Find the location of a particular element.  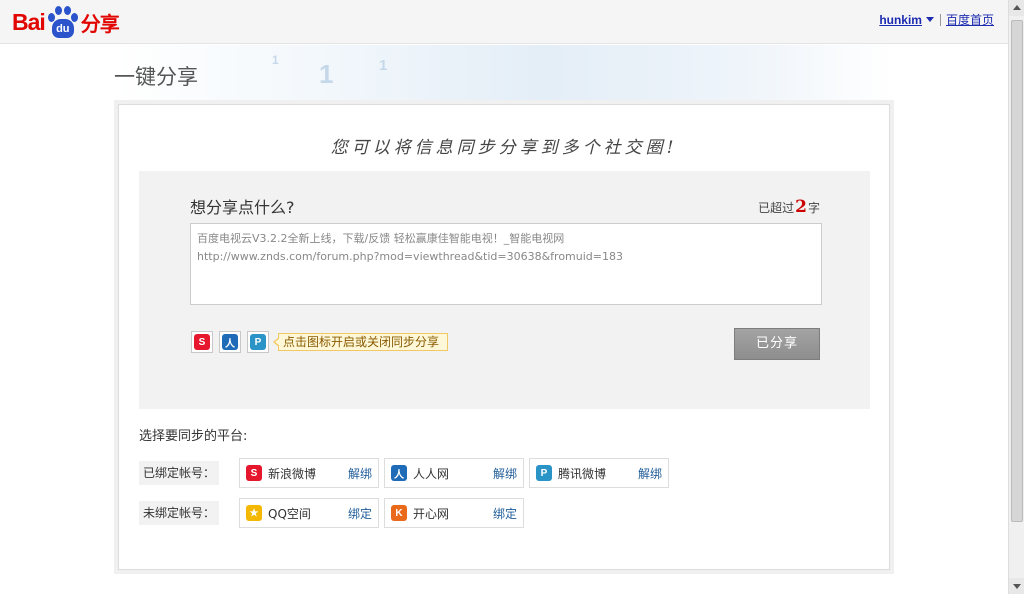

unbind-renren-link: 解绑 is located at coordinates (505, 473).